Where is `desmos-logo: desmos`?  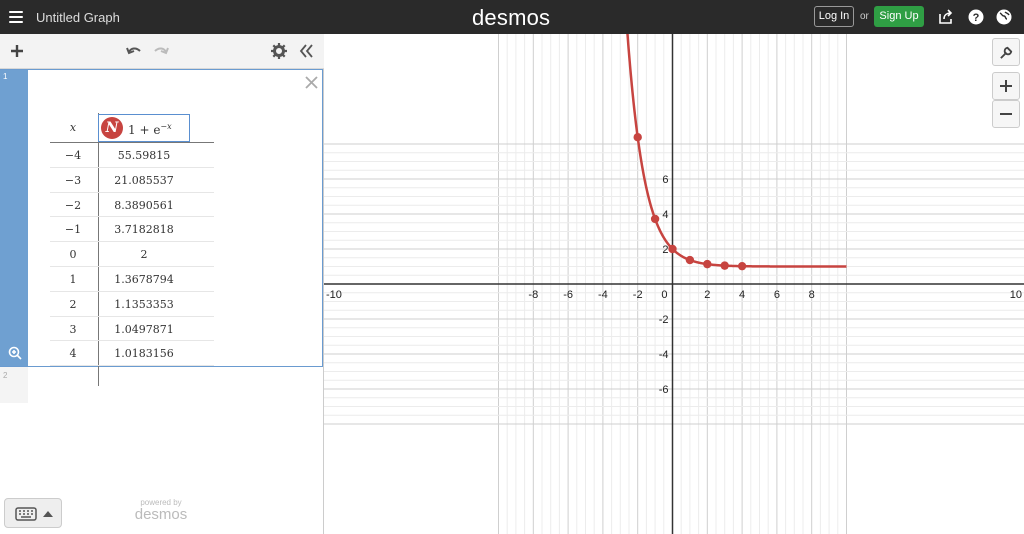 desmos-logo: desmos is located at coordinates (511, 17).